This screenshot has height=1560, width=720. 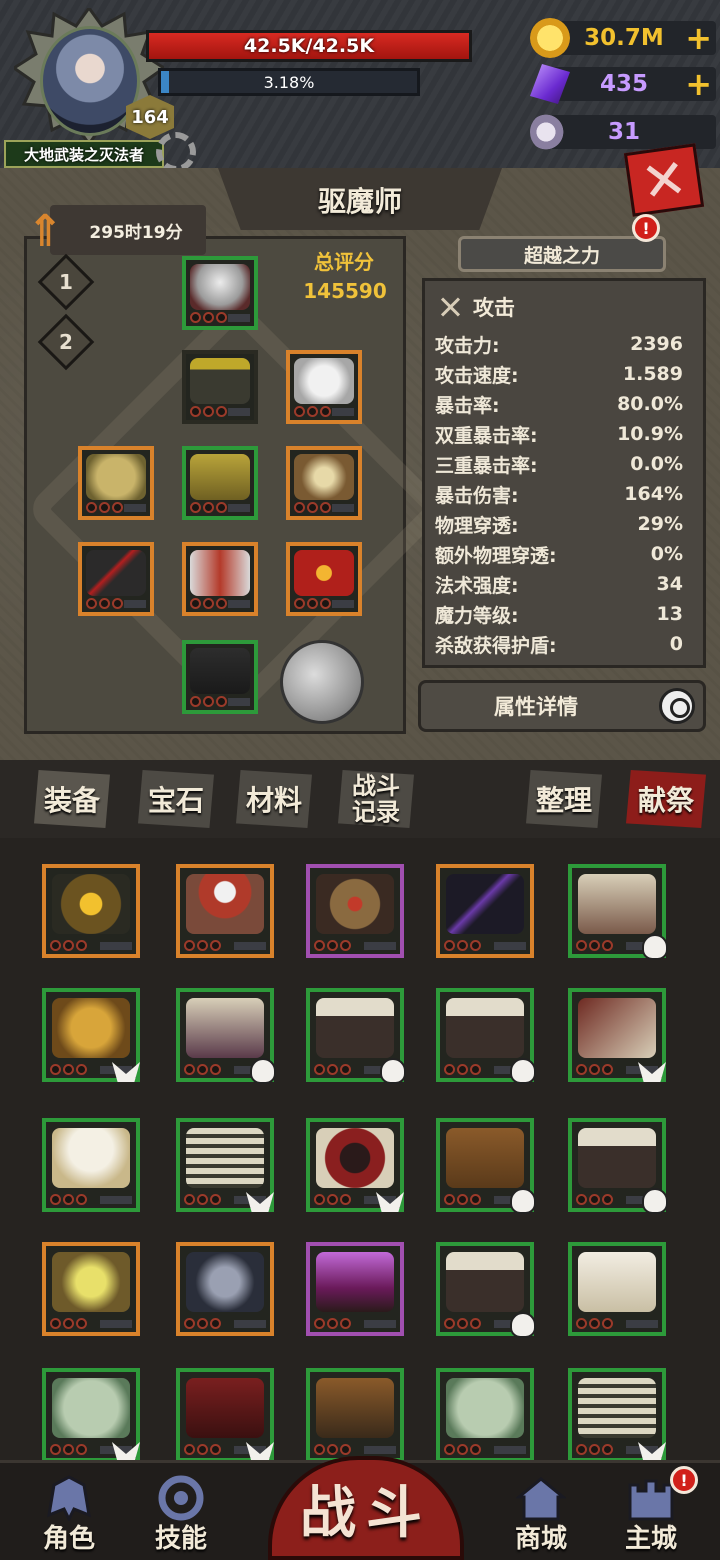 What do you see at coordinates (324, 477) in the screenshot?
I see `amulet-icon` at bounding box center [324, 477].